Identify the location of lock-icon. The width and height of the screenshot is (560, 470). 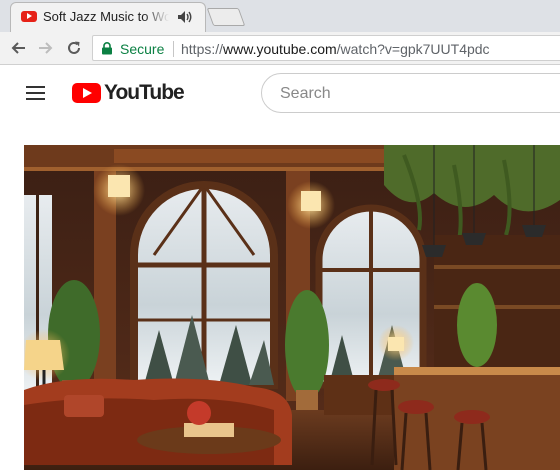
(107, 48).